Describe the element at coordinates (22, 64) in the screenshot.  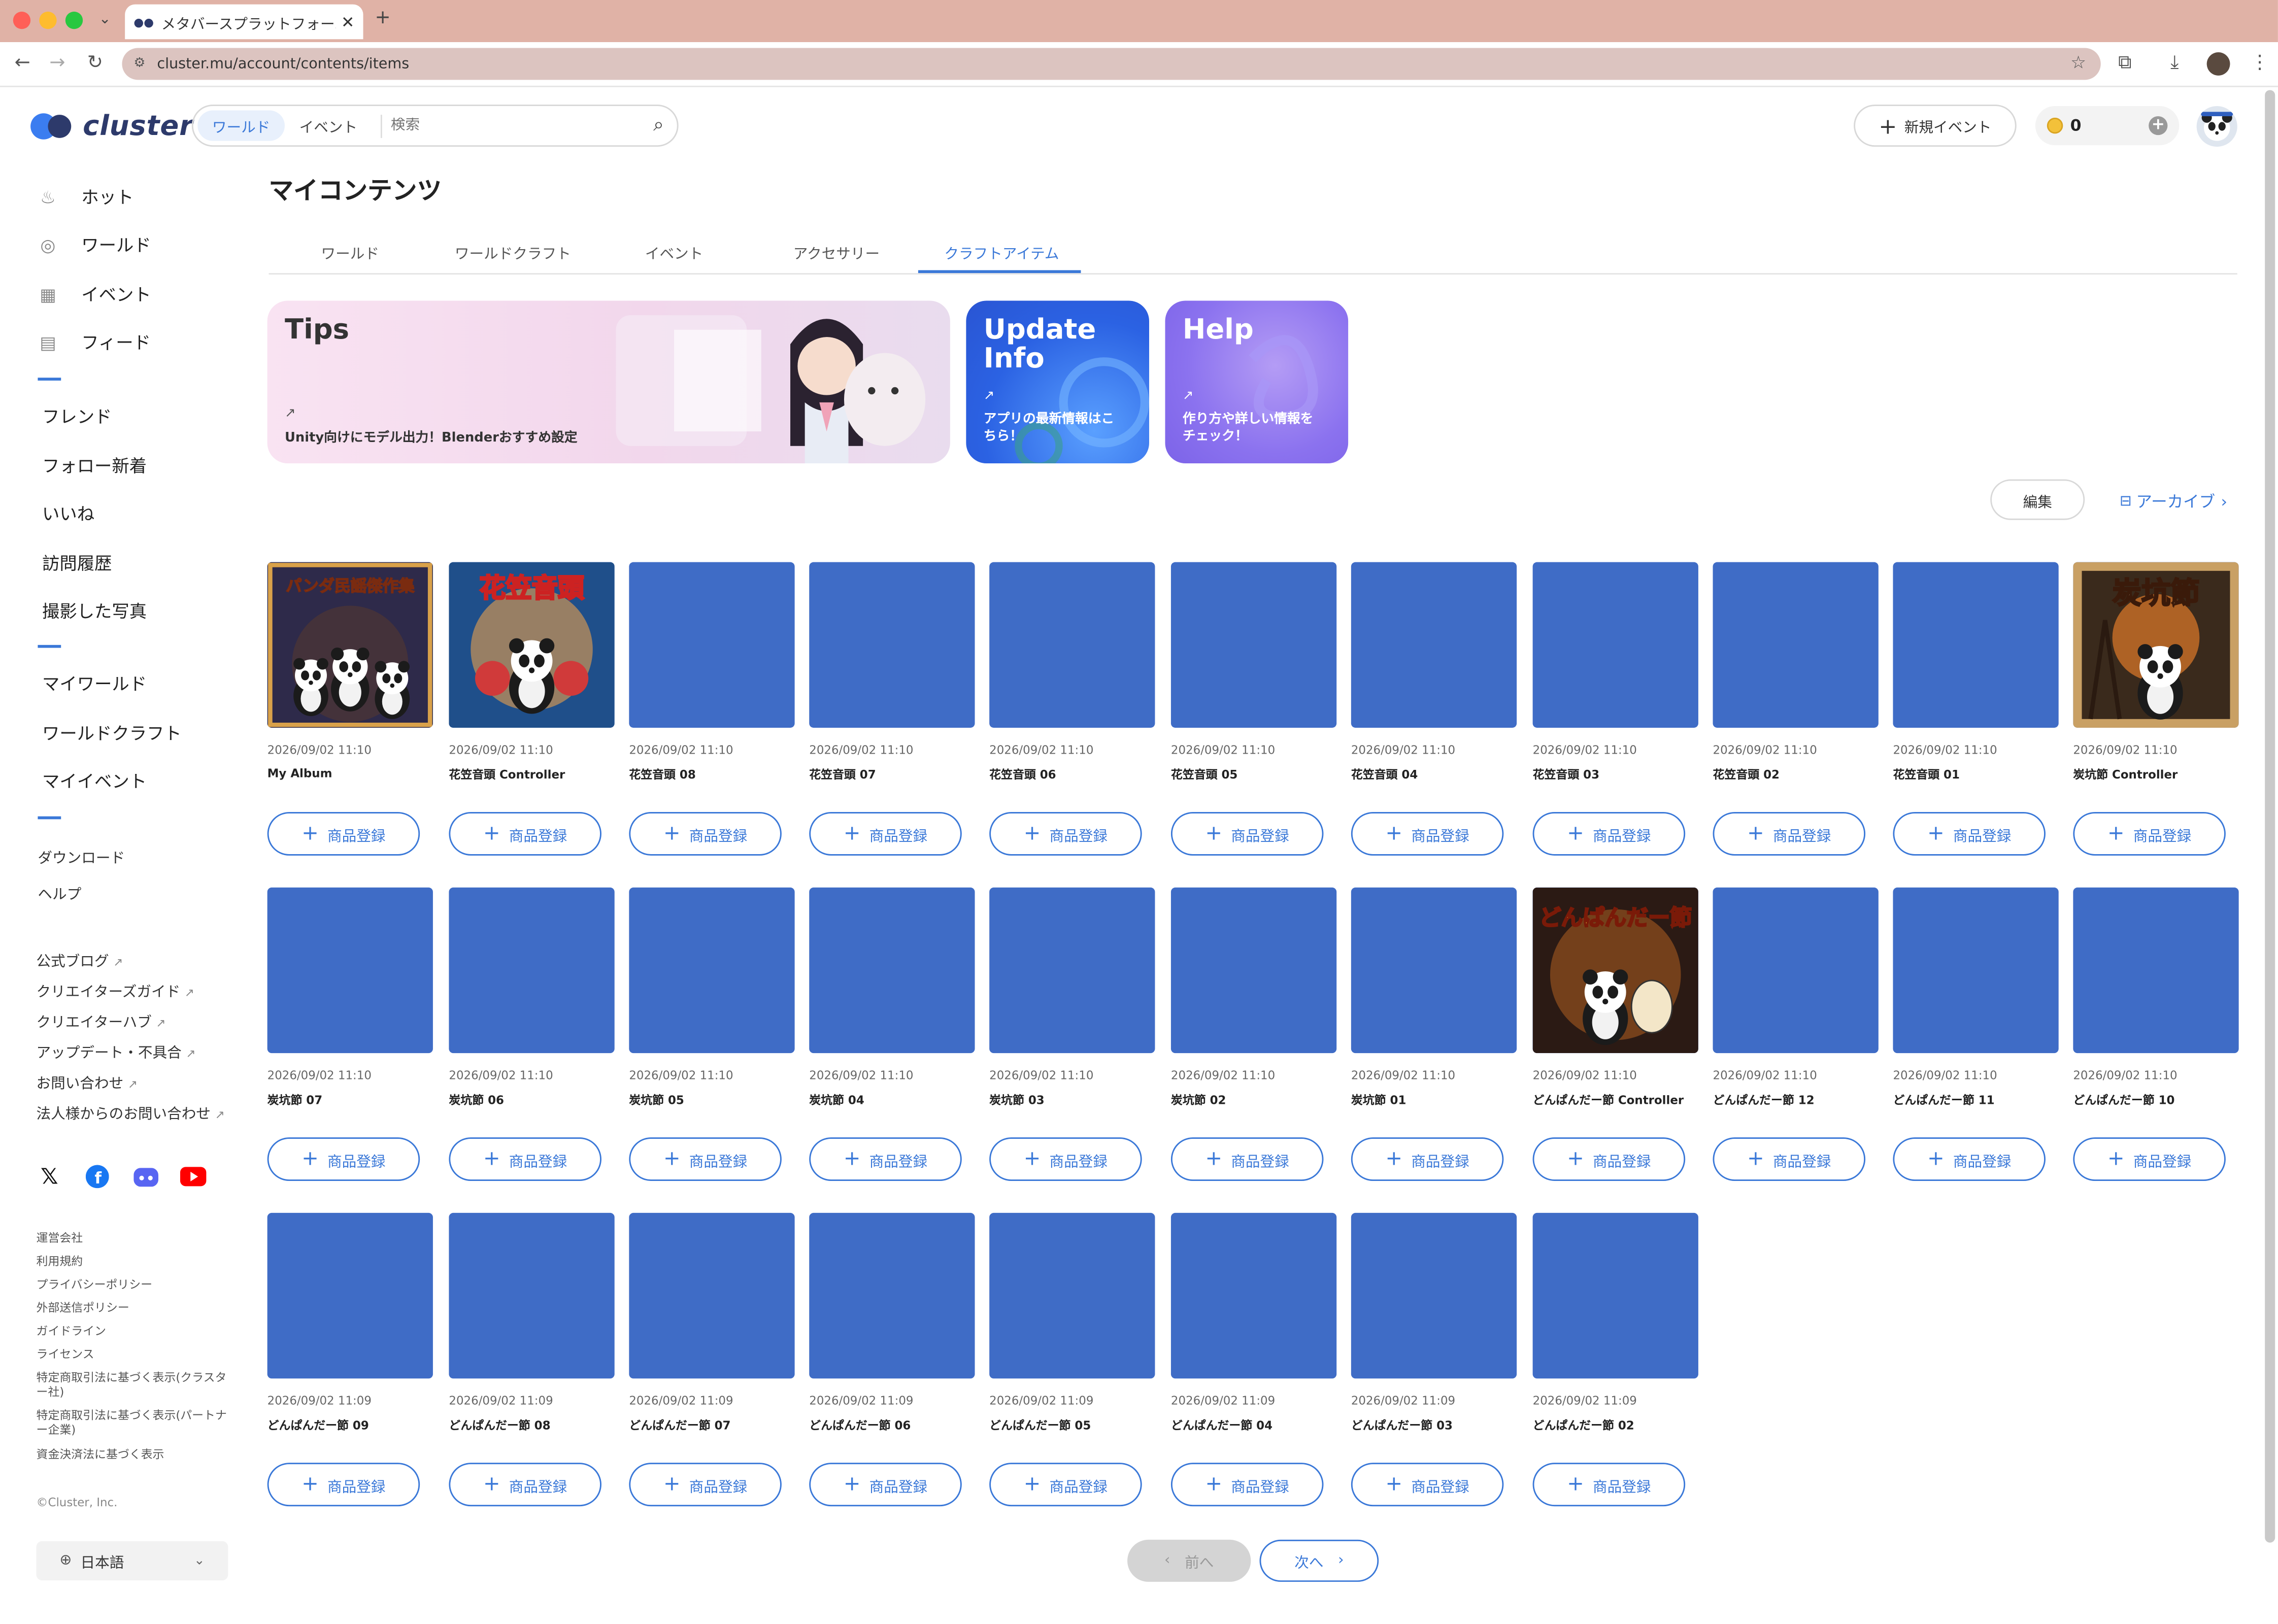
I see `back-icon: ←` at that location.